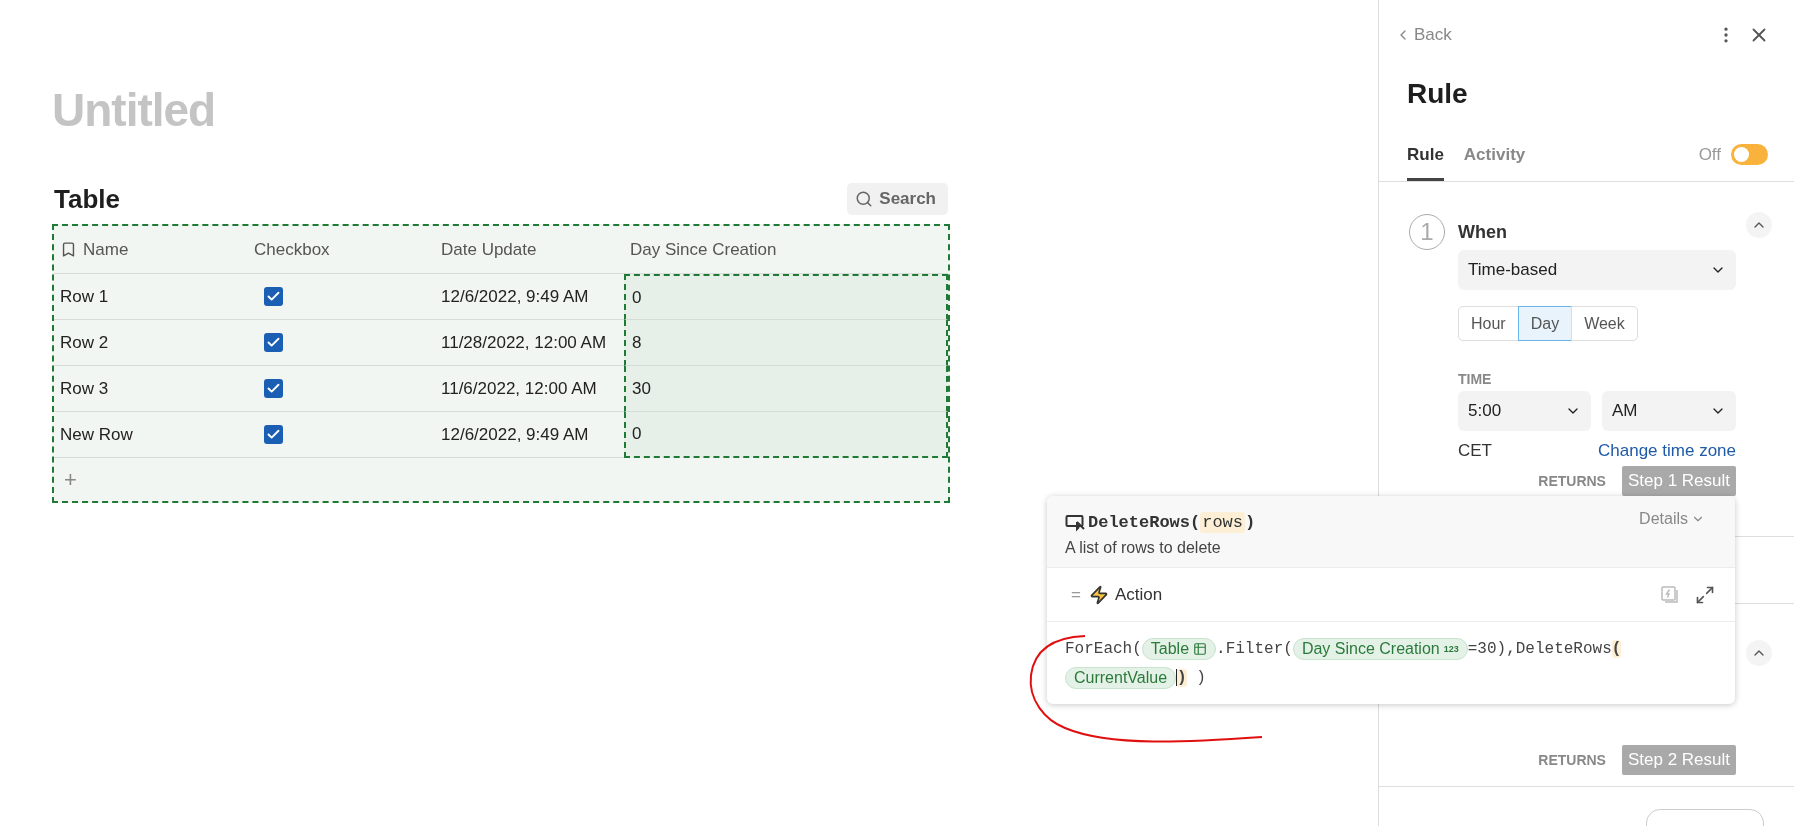  I want to click on column-header: Date Update, so click(529, 250).